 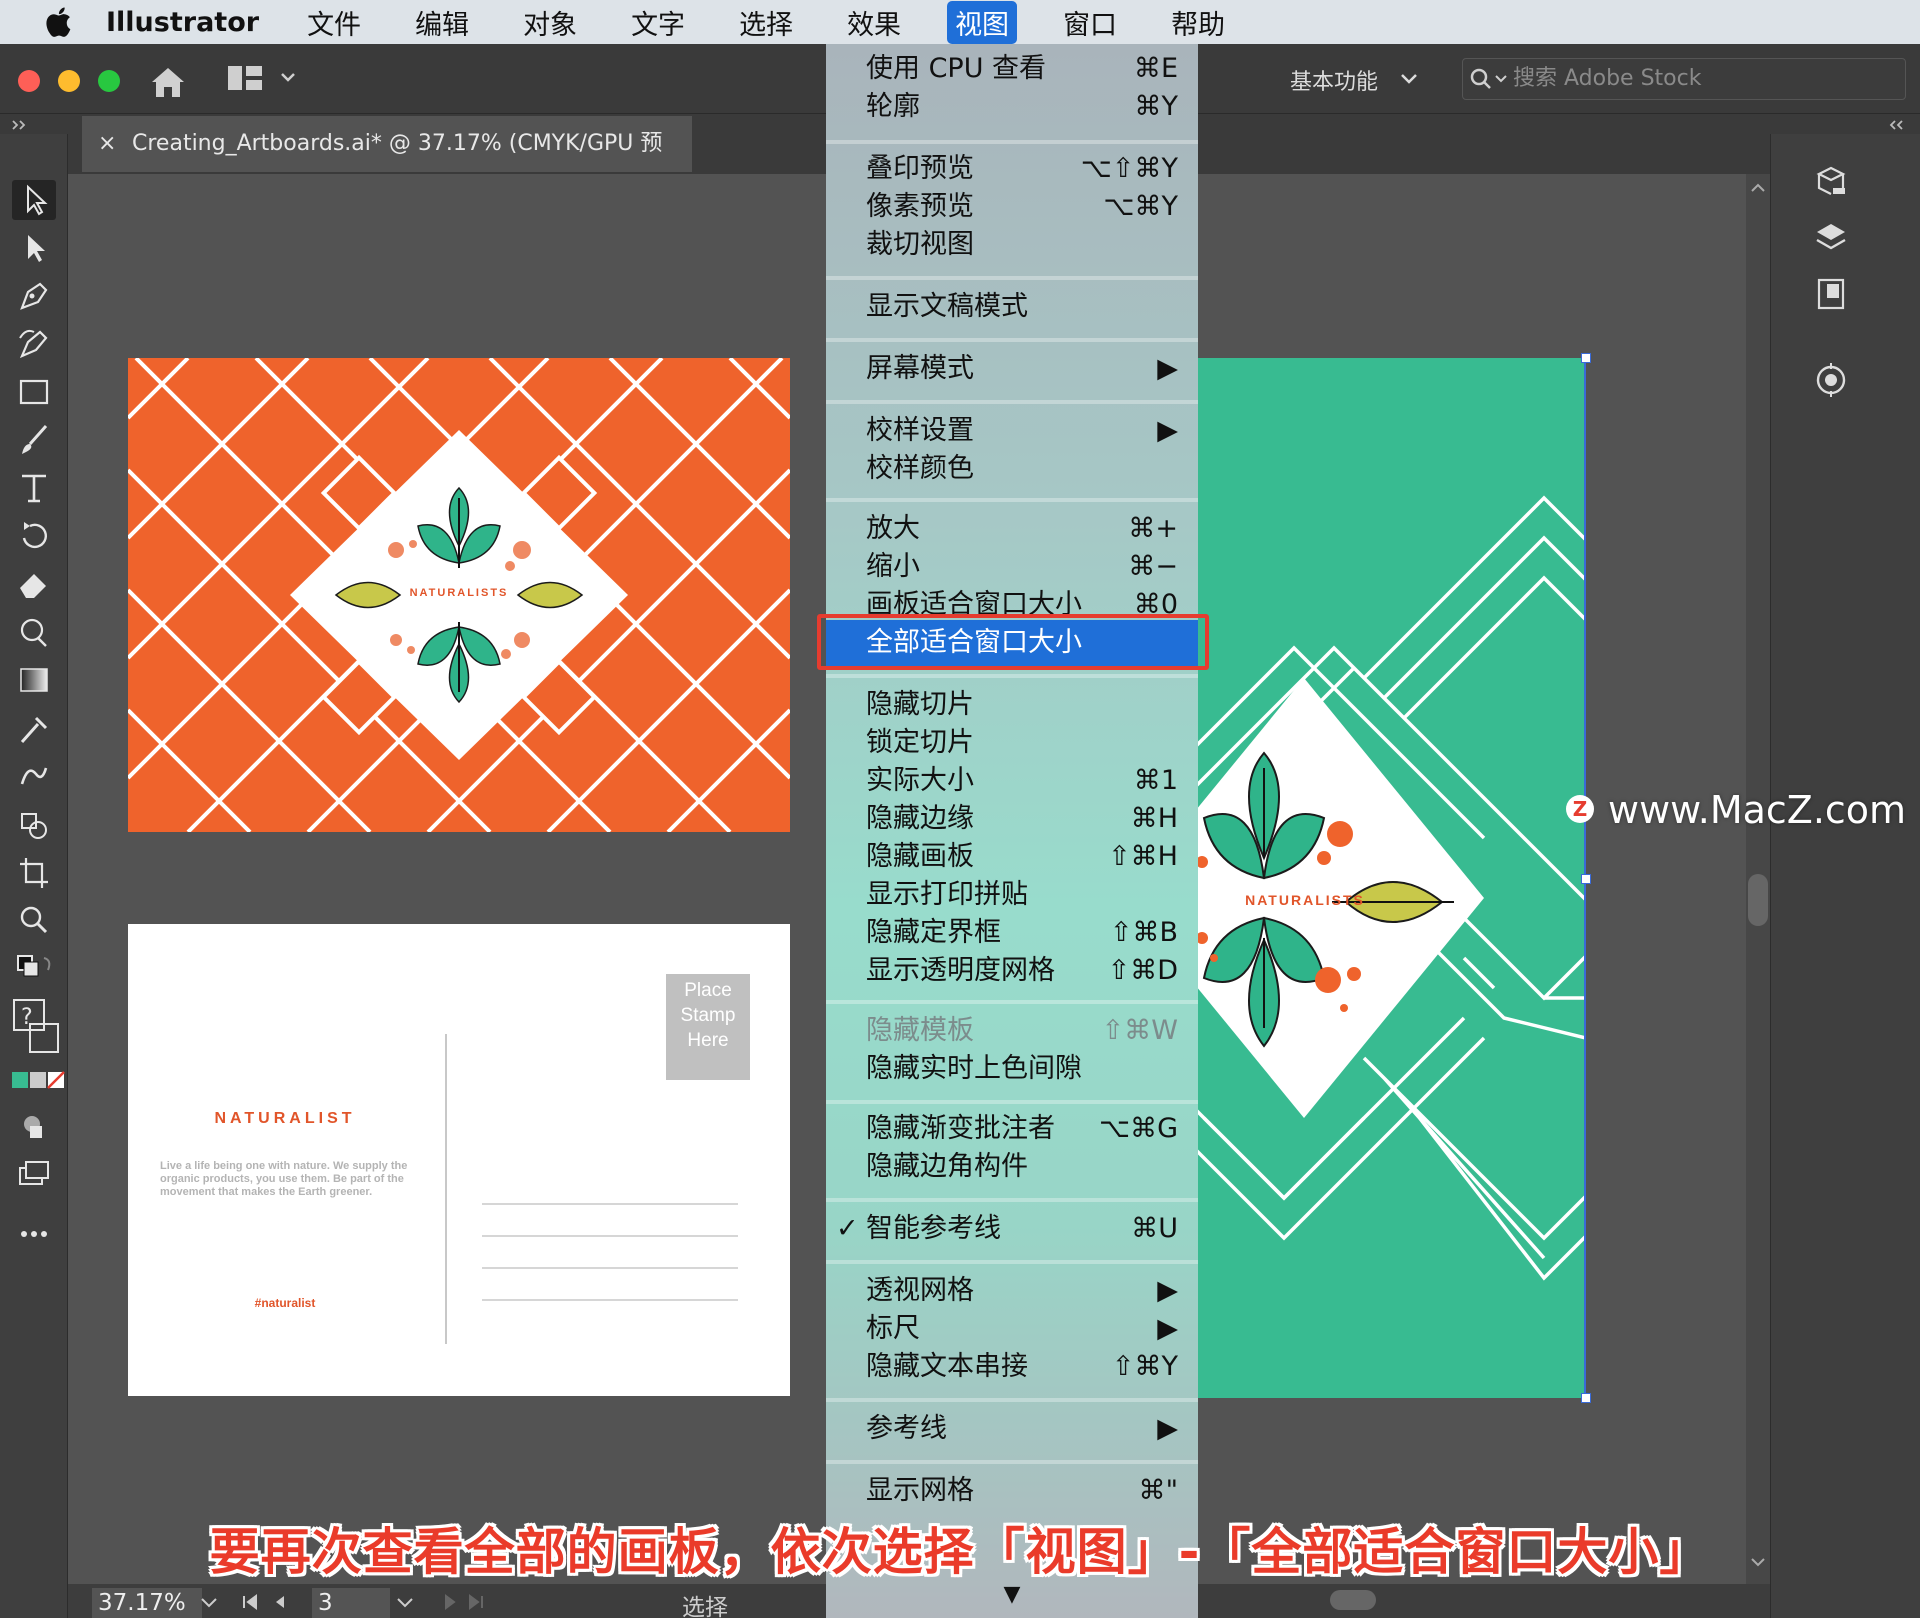 What do you see at coordinates (766, 22) in the screenshot?
I see `menu-select: 选择` at bounding box center [766, 22].